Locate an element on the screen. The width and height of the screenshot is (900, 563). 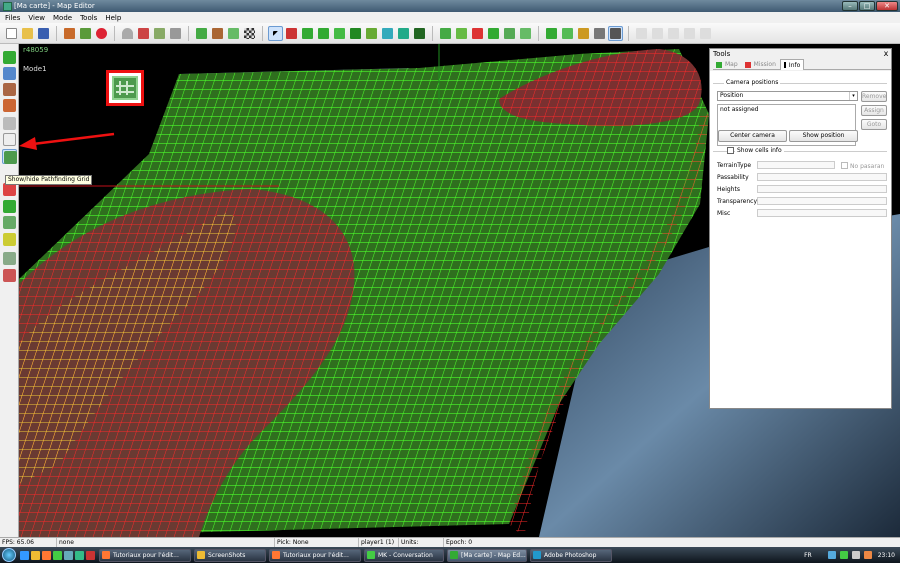
scripts-icon is located at coordinates (583, 33).